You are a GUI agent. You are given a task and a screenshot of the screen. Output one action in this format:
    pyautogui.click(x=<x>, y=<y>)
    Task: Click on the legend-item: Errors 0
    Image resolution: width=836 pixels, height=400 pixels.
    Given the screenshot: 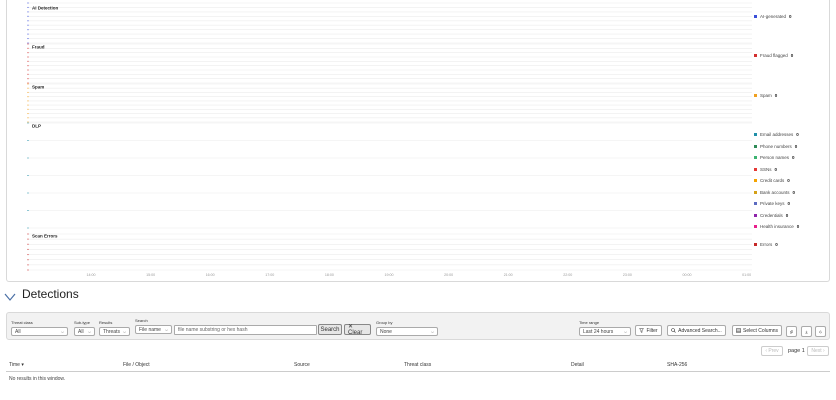 What is the action you would take?
    pyautogui.click(x=766, y=244)
    